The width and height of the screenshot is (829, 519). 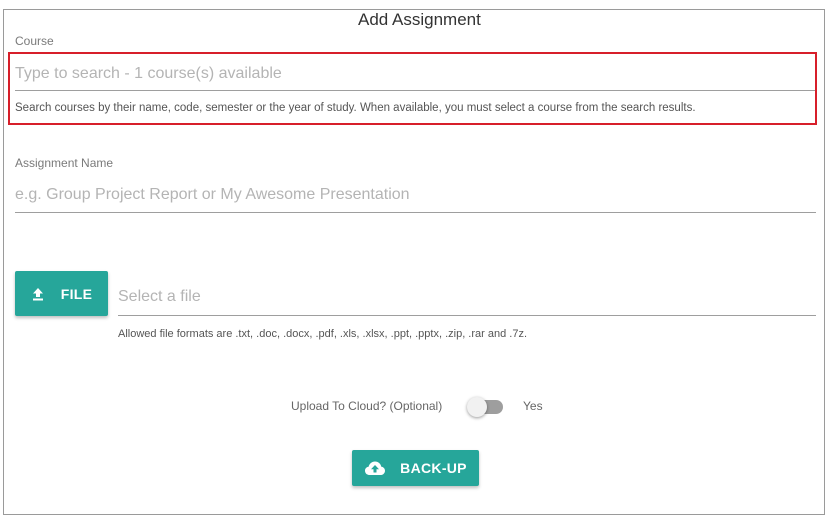 I want to click on upload-to-cloud-yes-label: Yes, so click(x=533, y=406).